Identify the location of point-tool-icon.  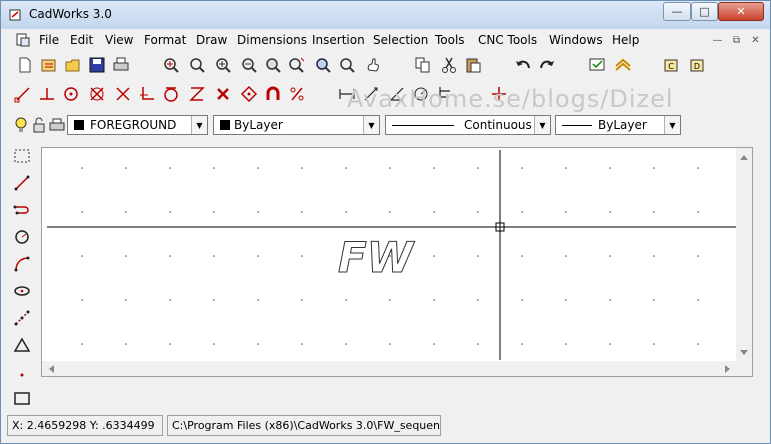
(22, 372).